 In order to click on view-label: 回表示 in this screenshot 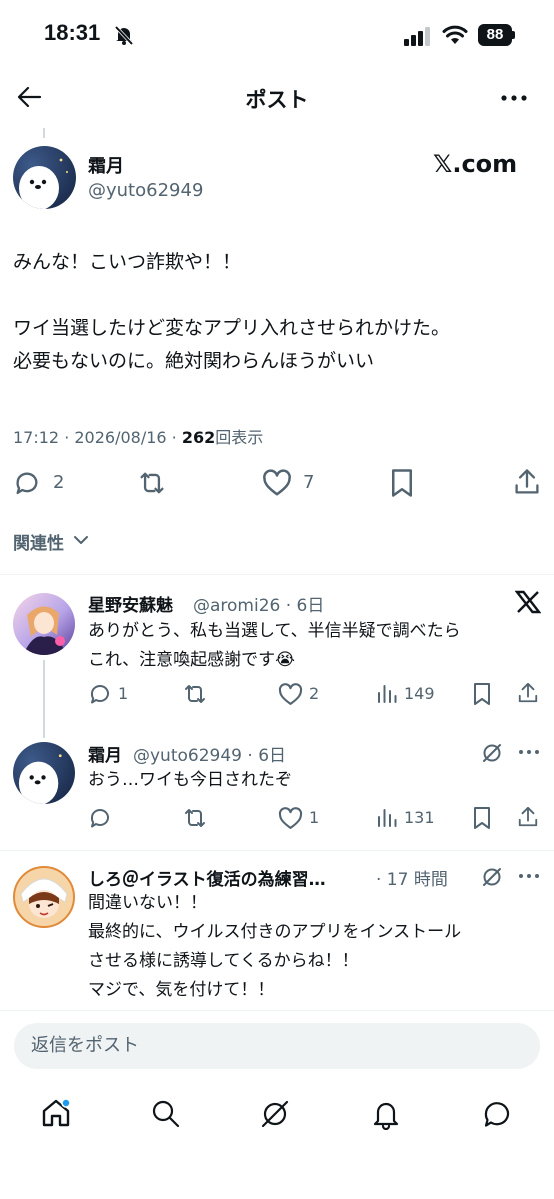, I will do `click(239, 437)`.